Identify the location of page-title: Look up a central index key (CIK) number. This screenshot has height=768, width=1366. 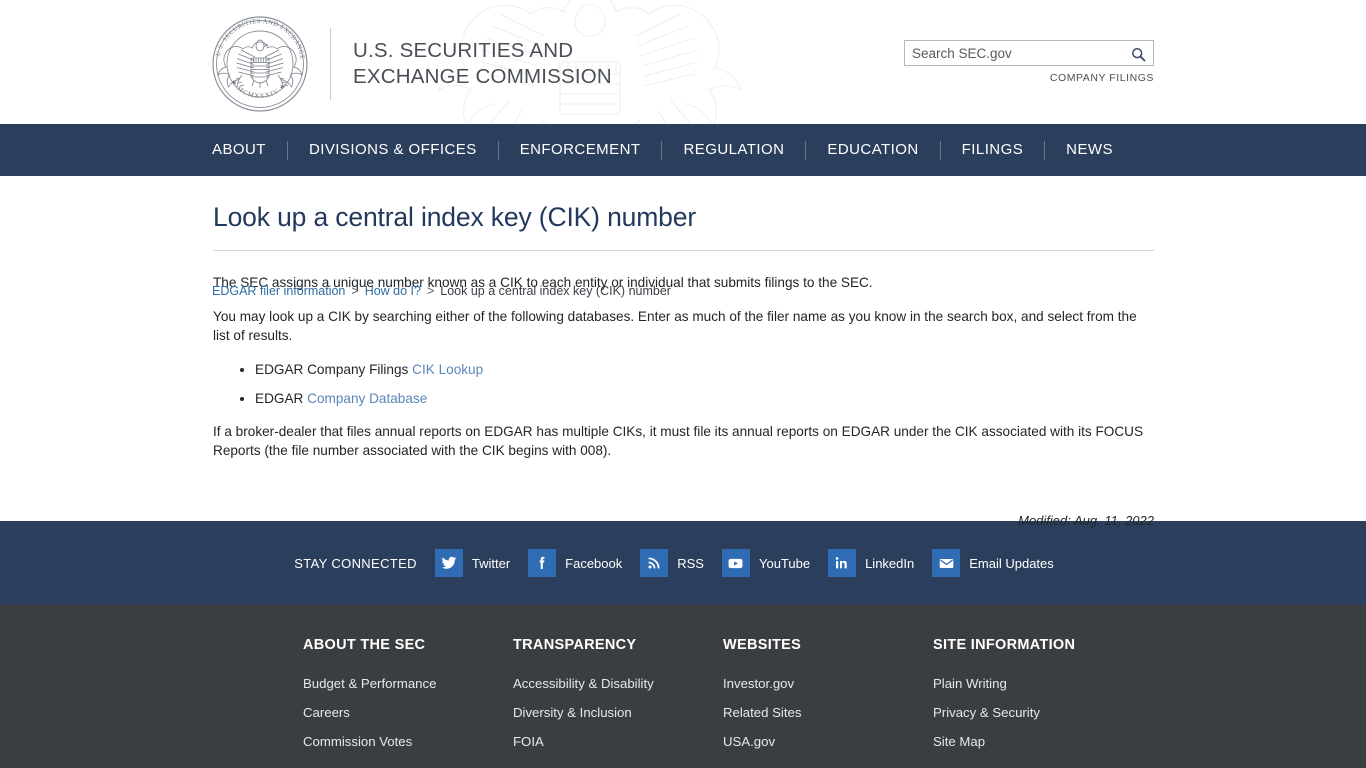
(455, 217).